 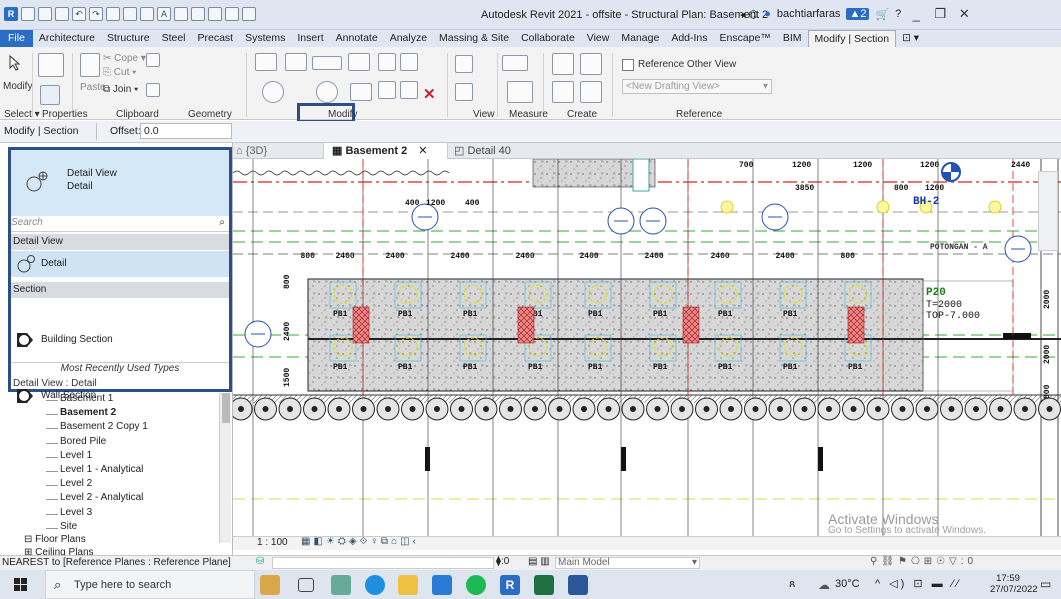 I want to click on minimize-button: _, so click(x=916, y=14).